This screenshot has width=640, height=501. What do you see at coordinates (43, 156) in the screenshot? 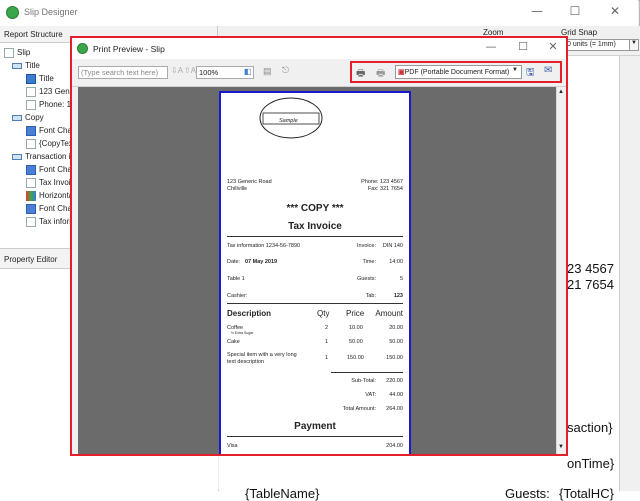
I see `tree-item-transaction-band: Transaction in` at bounding box center [43, 156].